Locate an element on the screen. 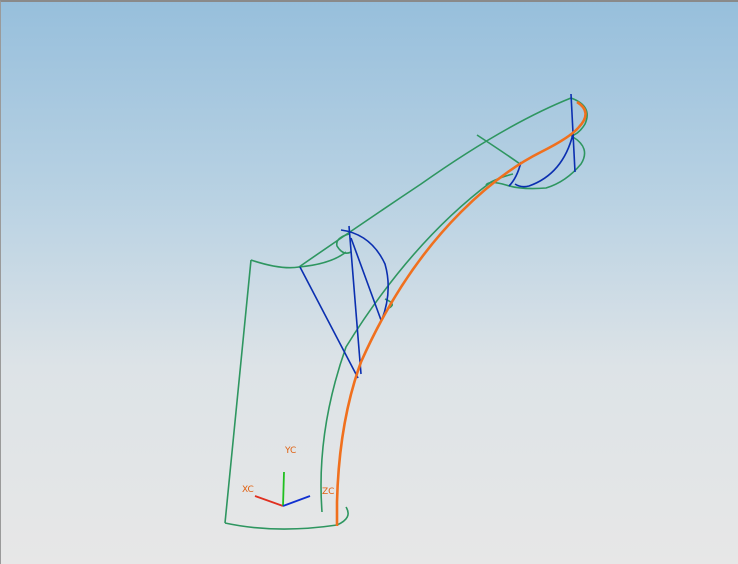 The width and height of the screenshot is (738, 564). yc-label: YC is located at coordinates (290, 451).